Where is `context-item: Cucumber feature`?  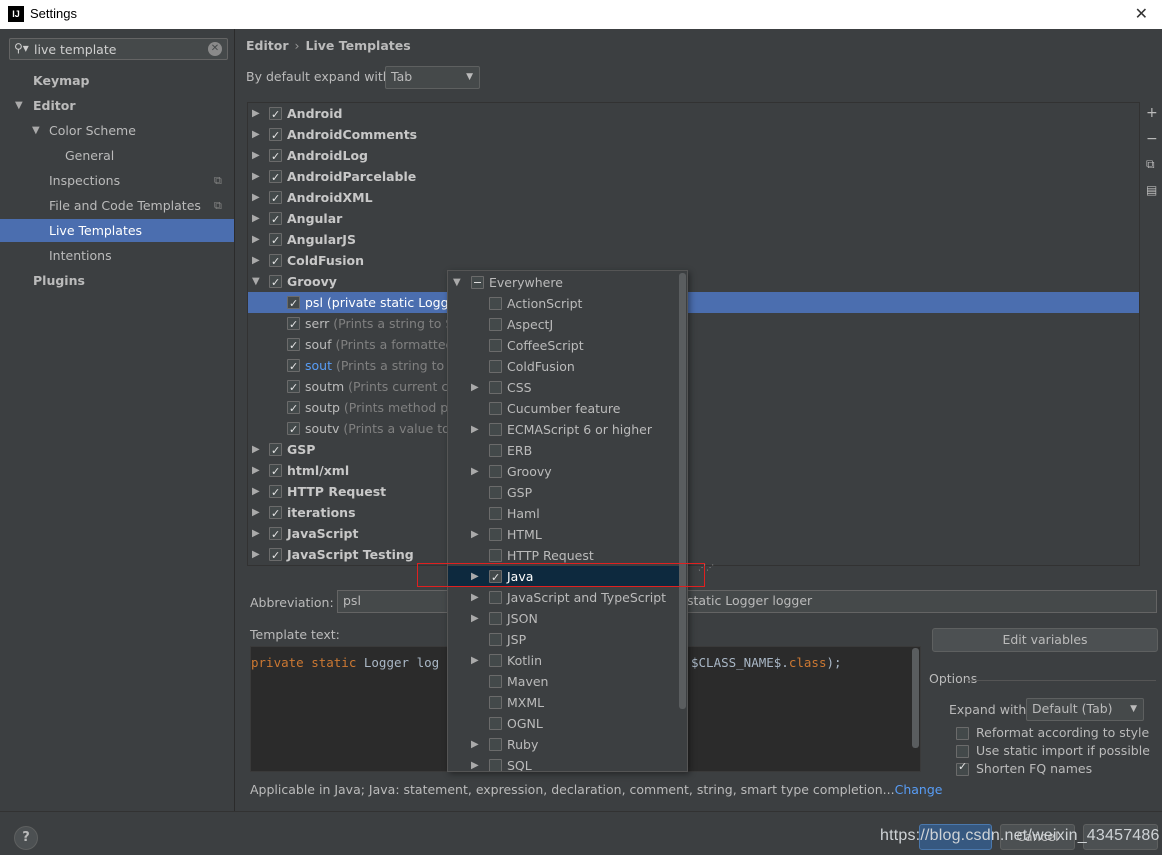
context-item: Cucumber feature is located at coordinates (564, 408).